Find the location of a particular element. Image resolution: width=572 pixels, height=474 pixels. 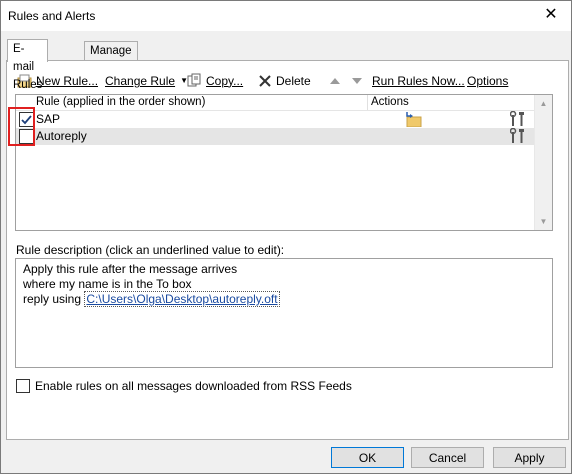

checkmark-icon is located at coordinates (26, 120).